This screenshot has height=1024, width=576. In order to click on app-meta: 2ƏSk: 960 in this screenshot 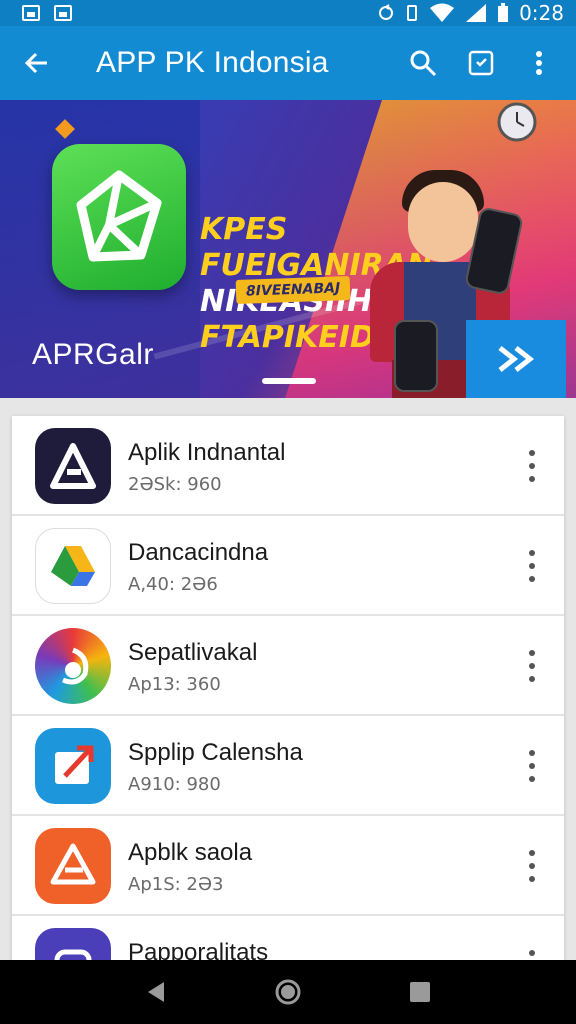, I will do `click(175, 484)`.